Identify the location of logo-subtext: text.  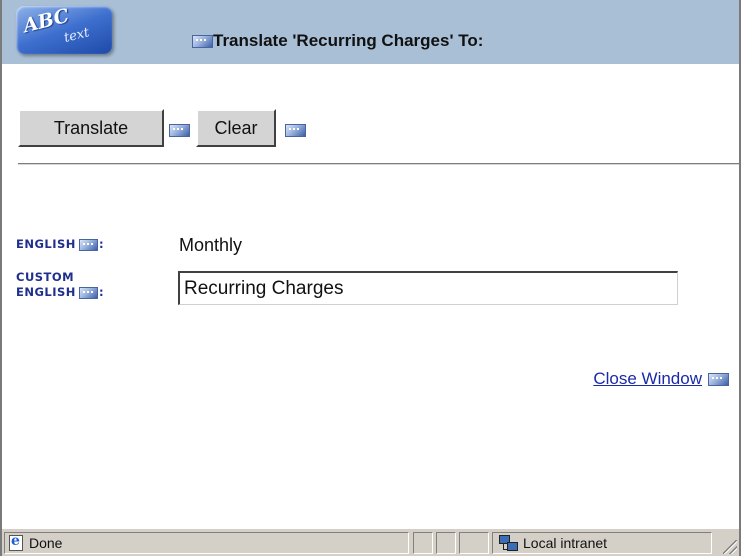
(76, 35).